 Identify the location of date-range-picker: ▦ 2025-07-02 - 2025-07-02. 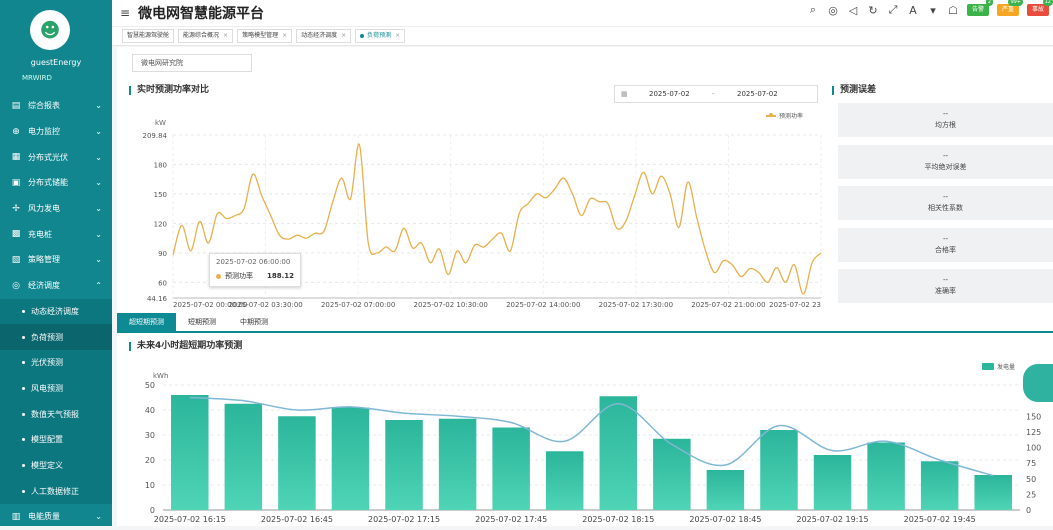
(716, 94).